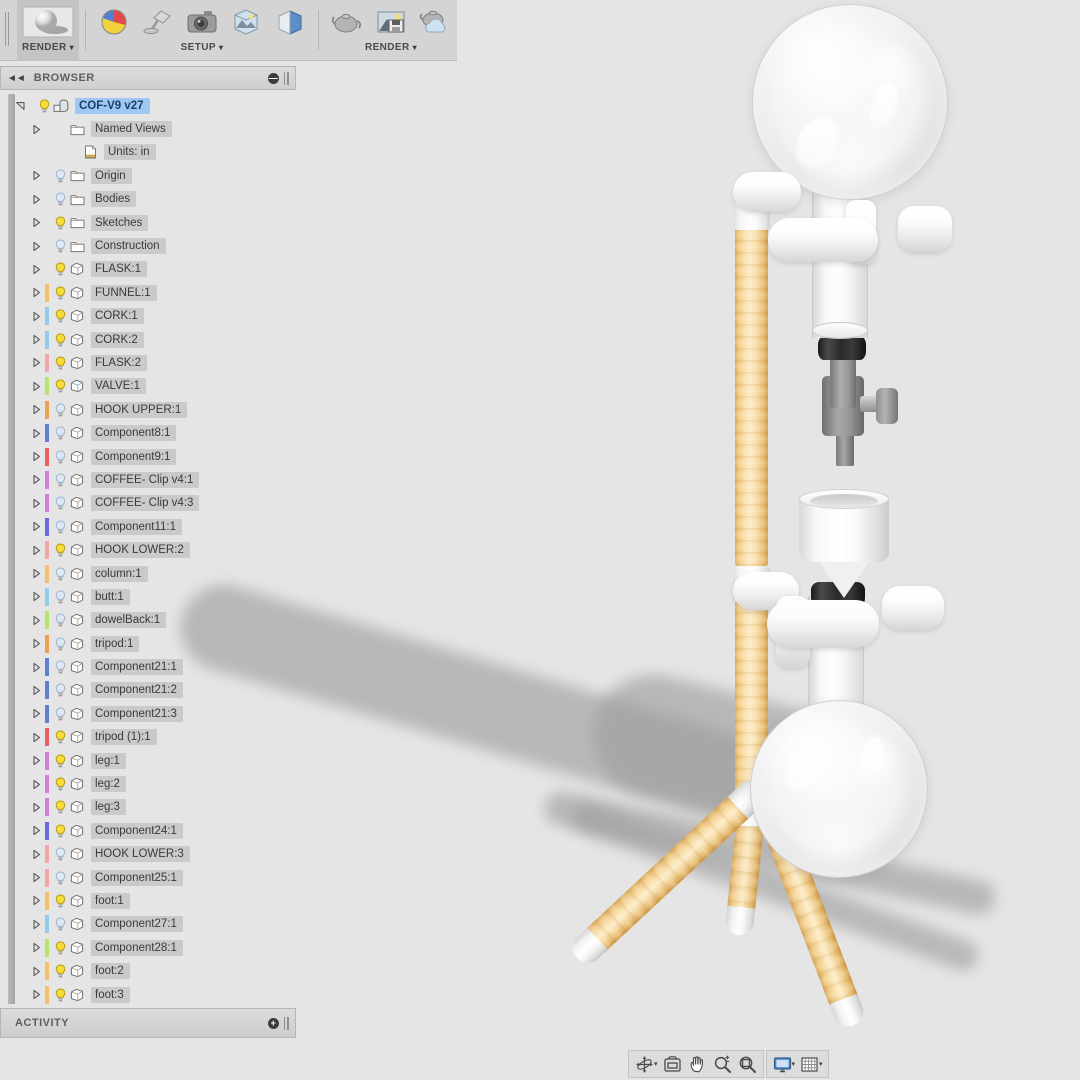  I want to click on browser-header: ◄◄ BROWSER —, so click(148, 78).